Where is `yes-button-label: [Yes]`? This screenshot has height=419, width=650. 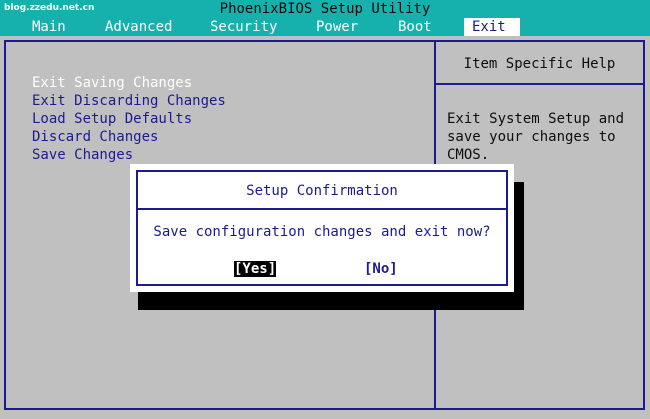 yes-button-label: [Yes] is located at coordinates (255, 269).